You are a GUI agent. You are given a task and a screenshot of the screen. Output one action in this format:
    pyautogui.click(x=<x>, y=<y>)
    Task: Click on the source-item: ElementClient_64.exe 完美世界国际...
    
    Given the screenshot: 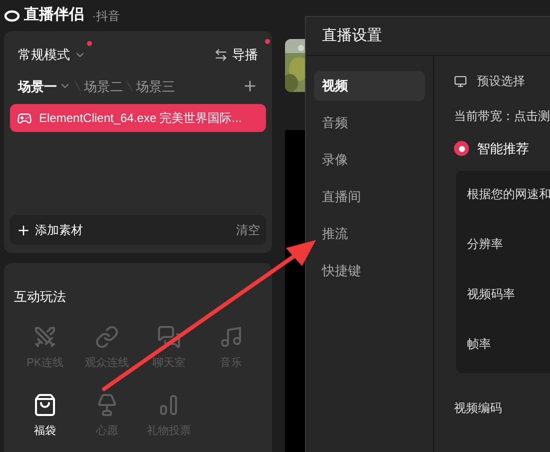 What is the action you would take?
    pyautogui.click(x=138, y=118)
    